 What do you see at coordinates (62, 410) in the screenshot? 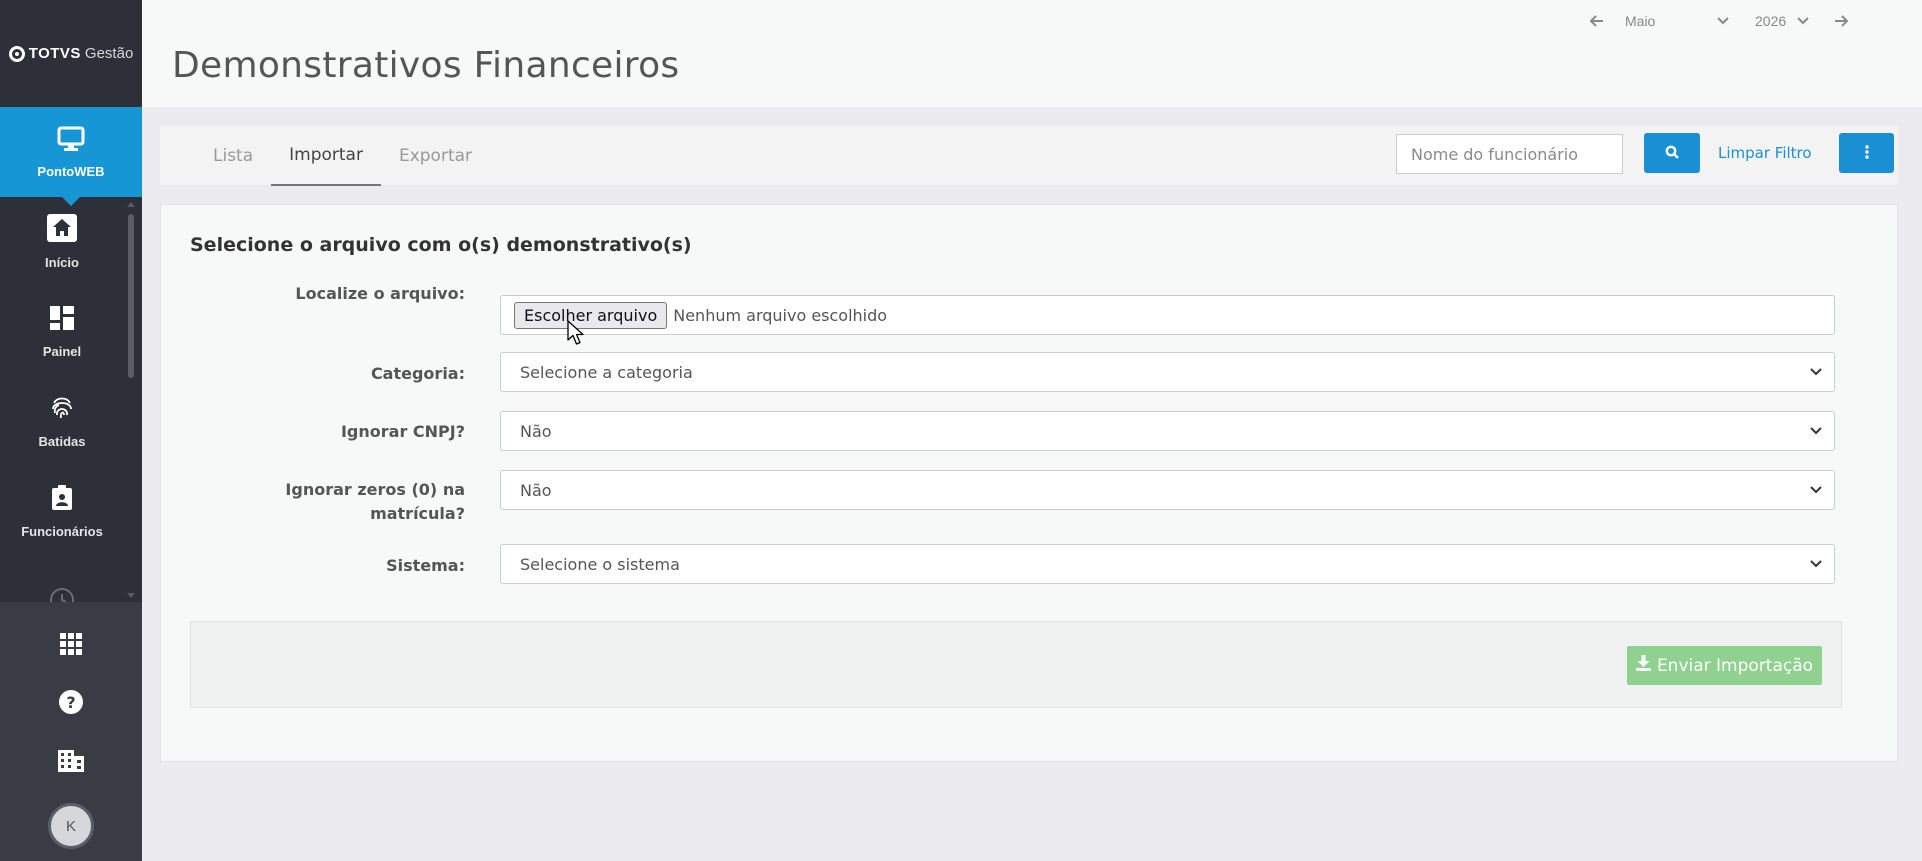
I see `fingerprint-icon` at bounding box center [62, 410].